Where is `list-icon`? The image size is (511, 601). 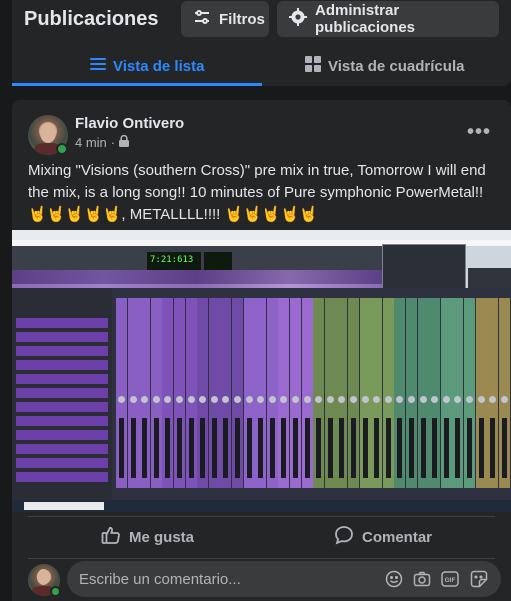 list-icon is located at coordinates (98, 66).